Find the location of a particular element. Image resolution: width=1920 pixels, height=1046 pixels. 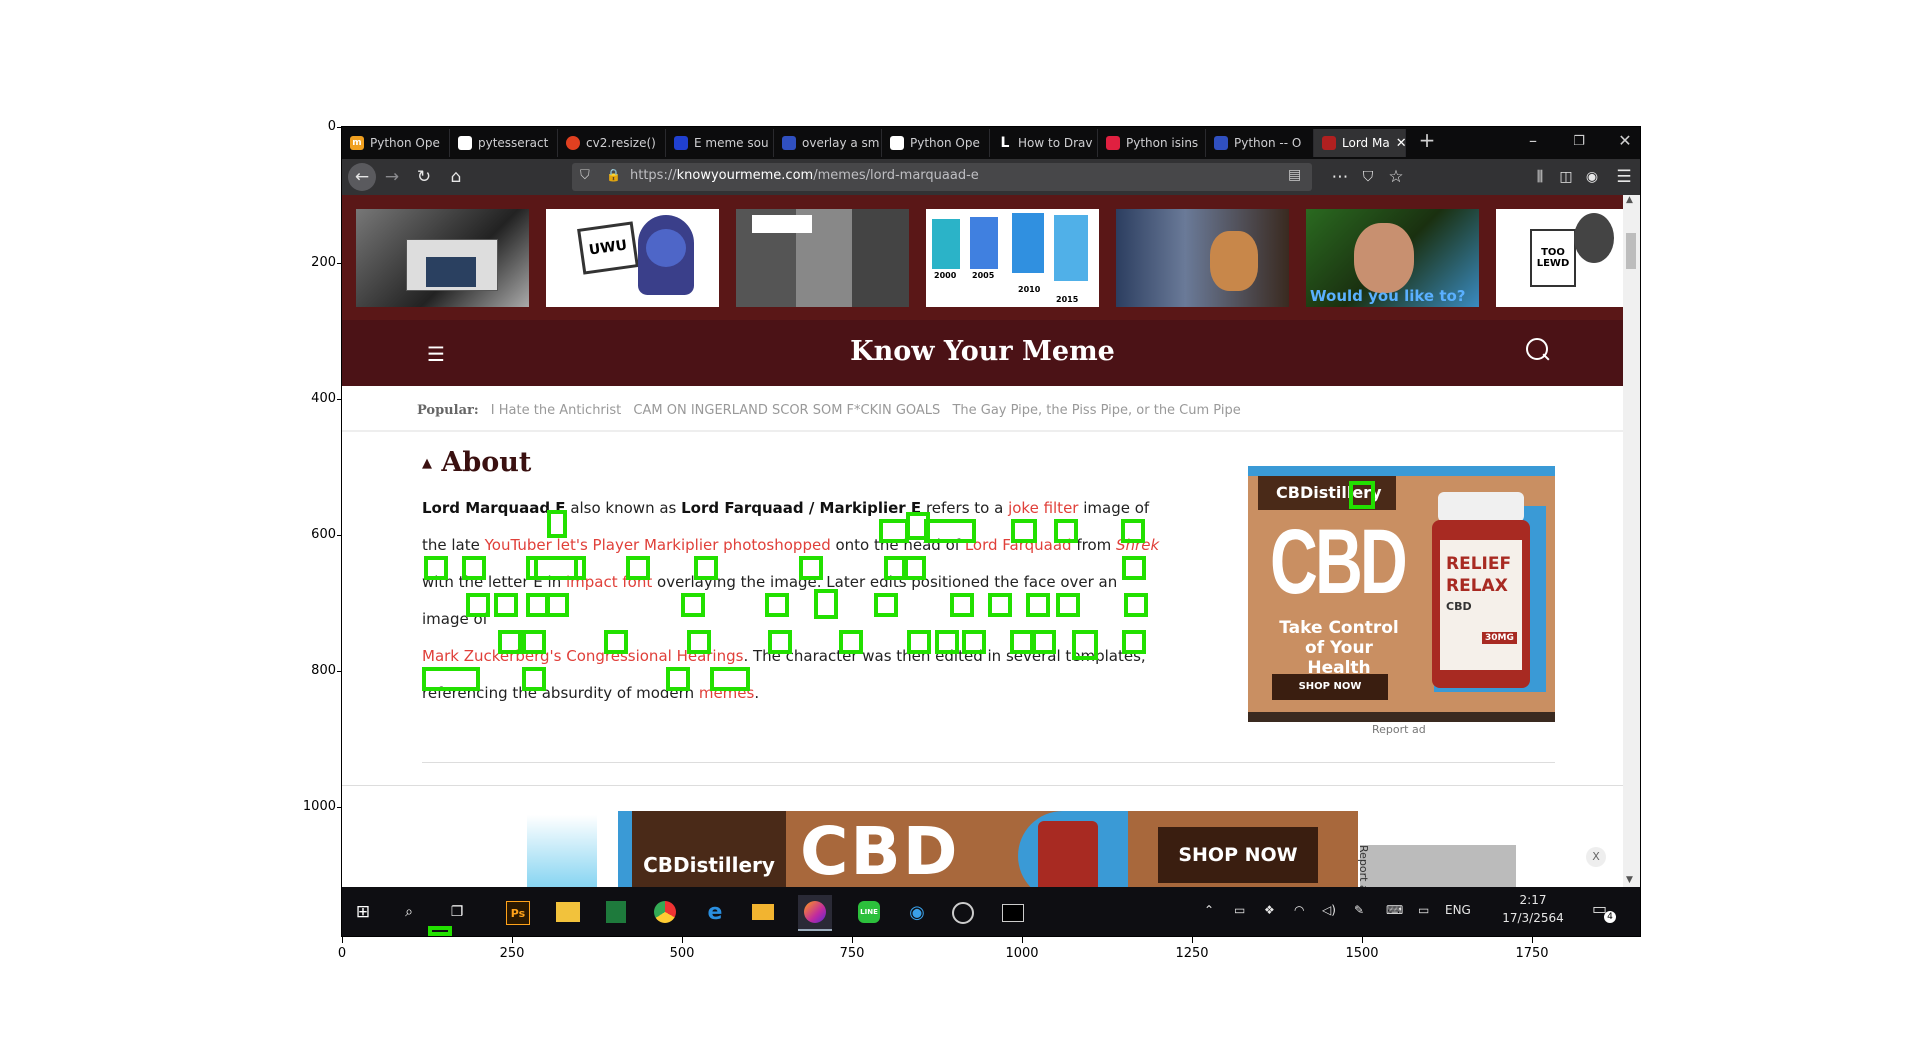

language-indicator: ENG is located at coordinates (1458, 910).